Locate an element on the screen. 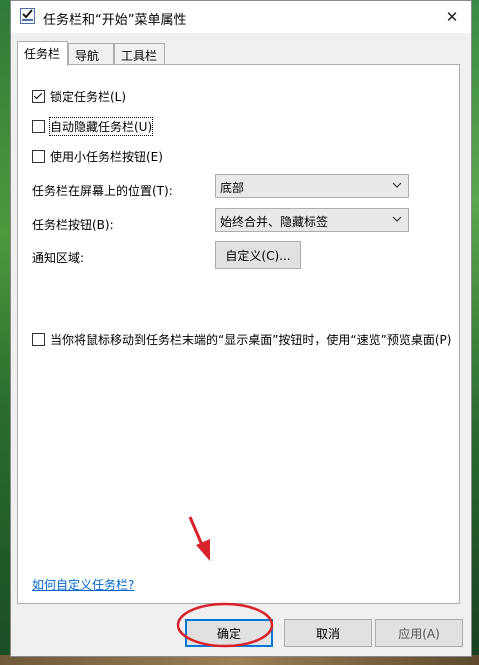 This screenshot has height=665, width=479. taskbar-location-value: 底部 is located at coordinates (232, 188).